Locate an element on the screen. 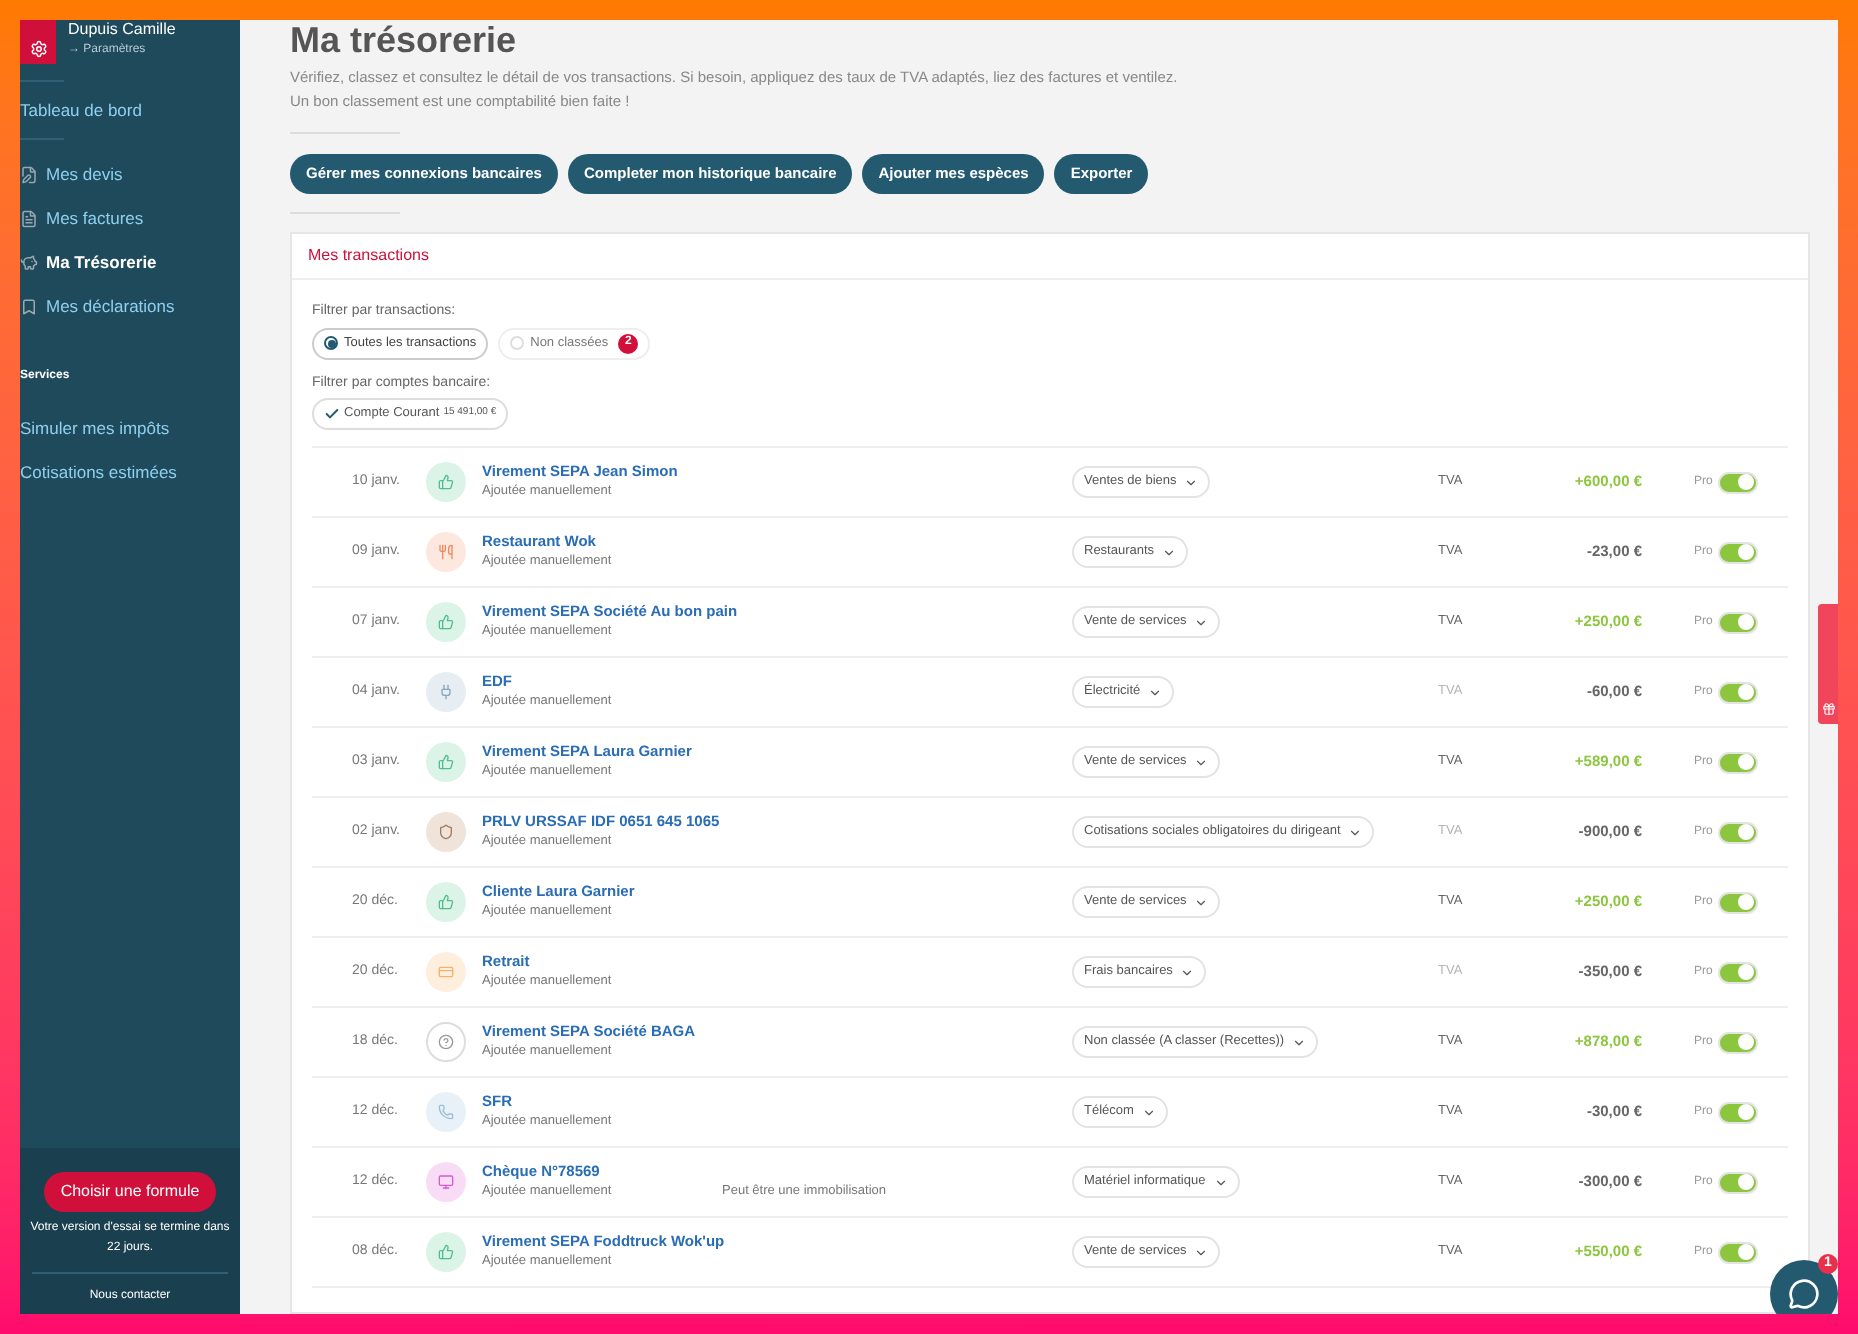 The image size is (1858, 1334). nav-item: Mes factures is located at coordinates (130, 218).